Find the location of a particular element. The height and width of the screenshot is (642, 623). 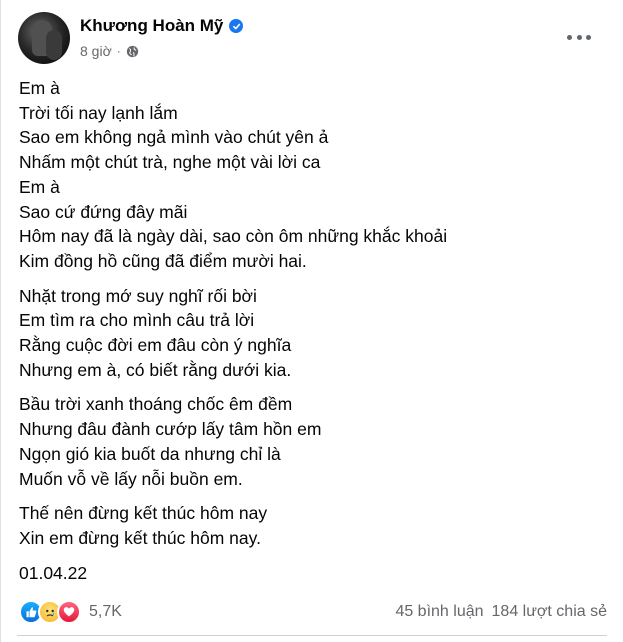

post-footer: 5,7K 45 bình luận 184 lượt chia sẻ is located at coordinates (313, 612).